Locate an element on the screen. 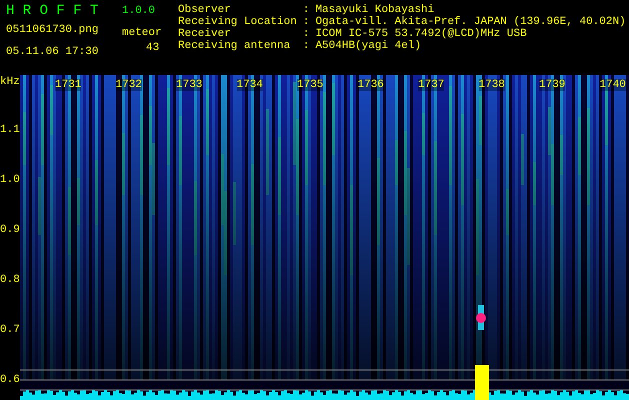  info-value: Masayuki Kobayashi is located at coordinates (375, 10).